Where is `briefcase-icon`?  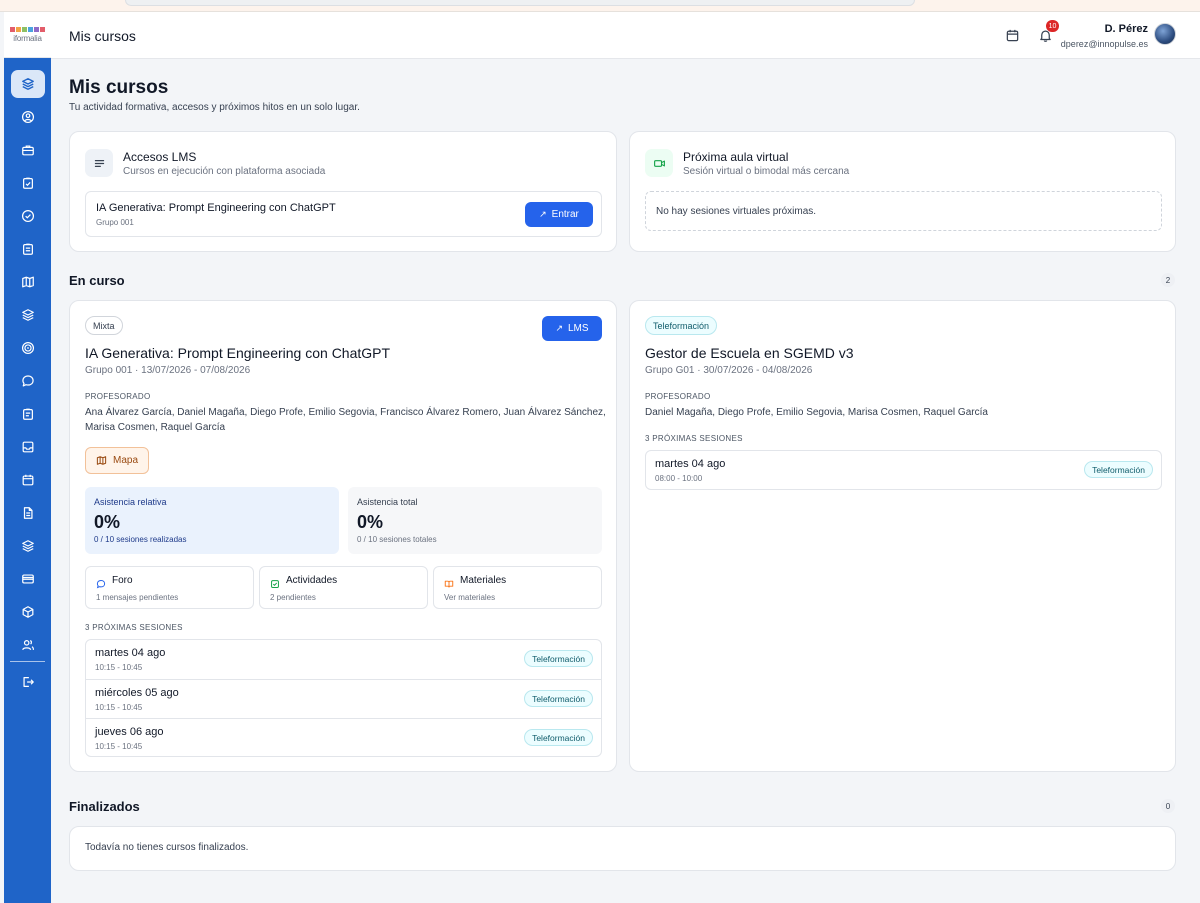
briefcase-icon is located at coordinates (28, 150).